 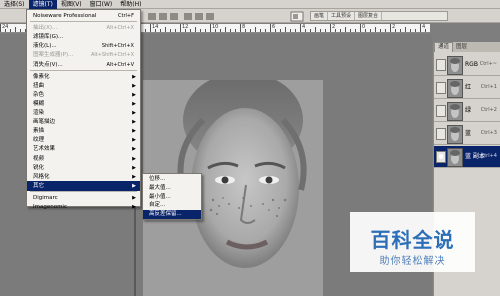 What do you see at coordinates (50, 207) in the screenshot?
I see `menu-item-label: Imagenomic` at bounding box center [50, 207].